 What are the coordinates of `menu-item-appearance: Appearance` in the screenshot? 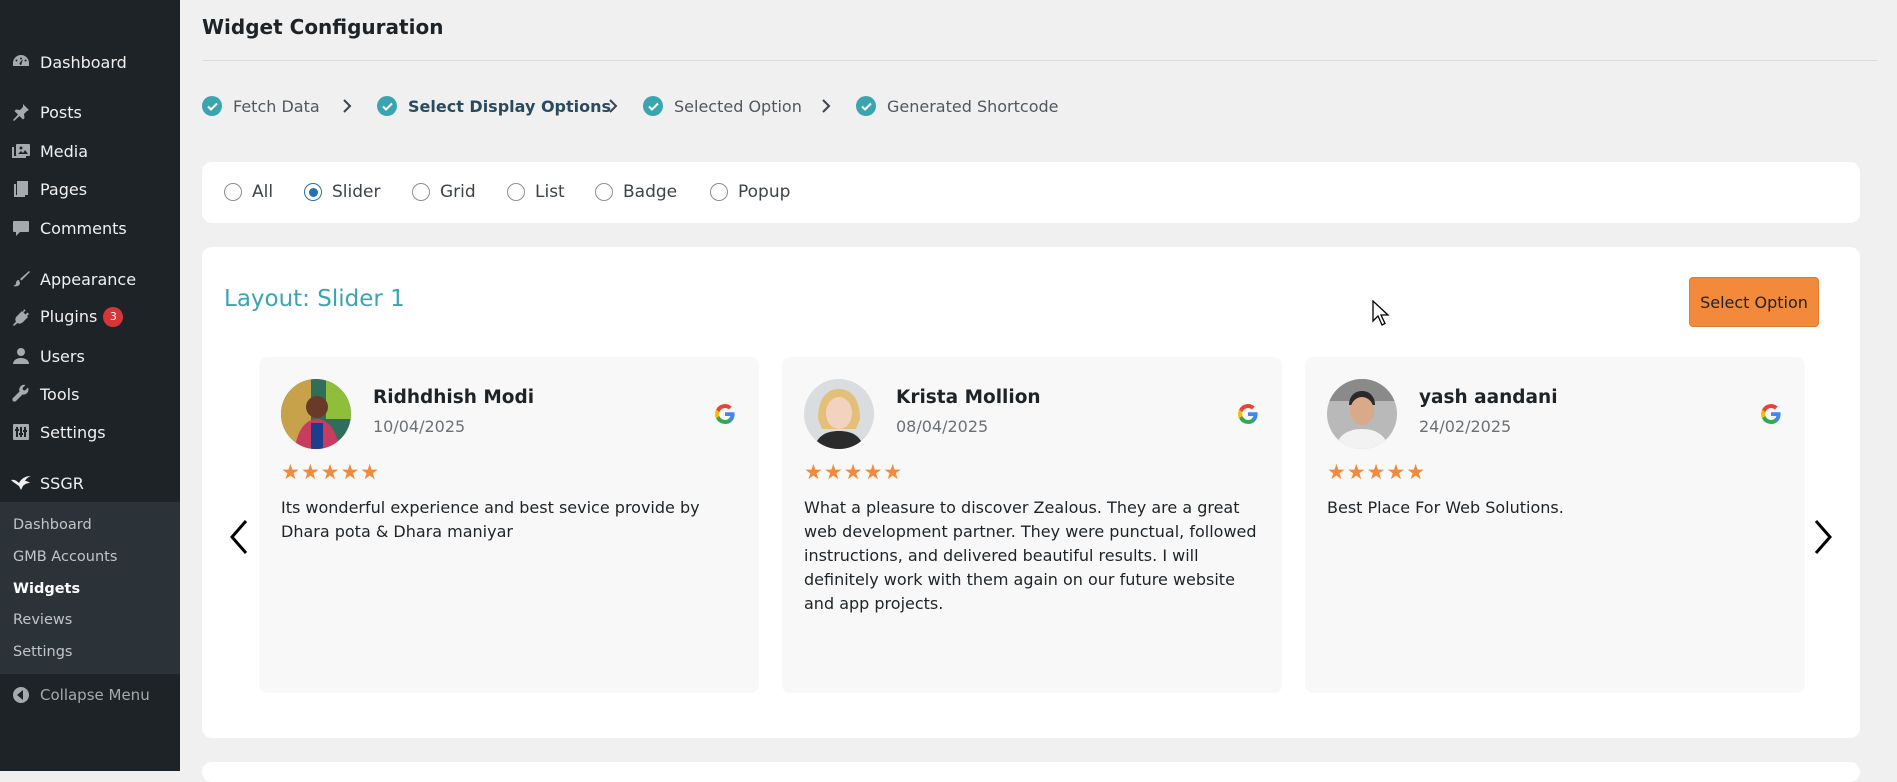 It's located at (90, 279).